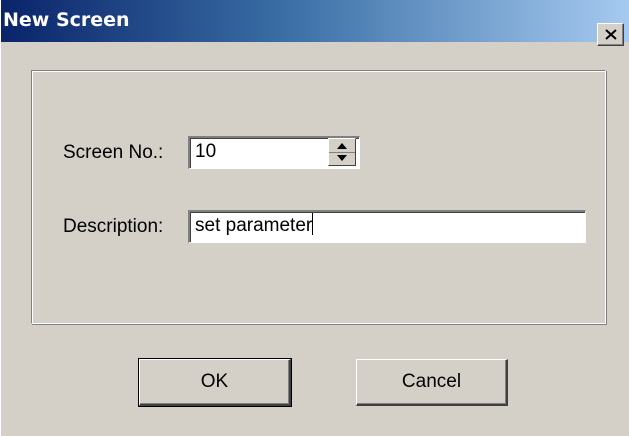  Describe the element at coordinates (215, 382) in the screenshot. I see `ok-button: OK` at that location.